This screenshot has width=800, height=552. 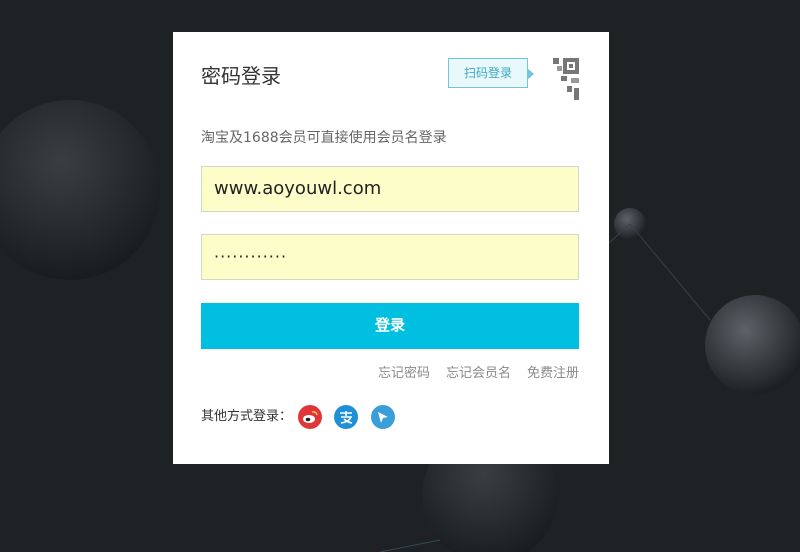 What do you see at coordinates (390, 257) in the screenshot?
I see `password-field: ············` at bounding box center [390, 257].